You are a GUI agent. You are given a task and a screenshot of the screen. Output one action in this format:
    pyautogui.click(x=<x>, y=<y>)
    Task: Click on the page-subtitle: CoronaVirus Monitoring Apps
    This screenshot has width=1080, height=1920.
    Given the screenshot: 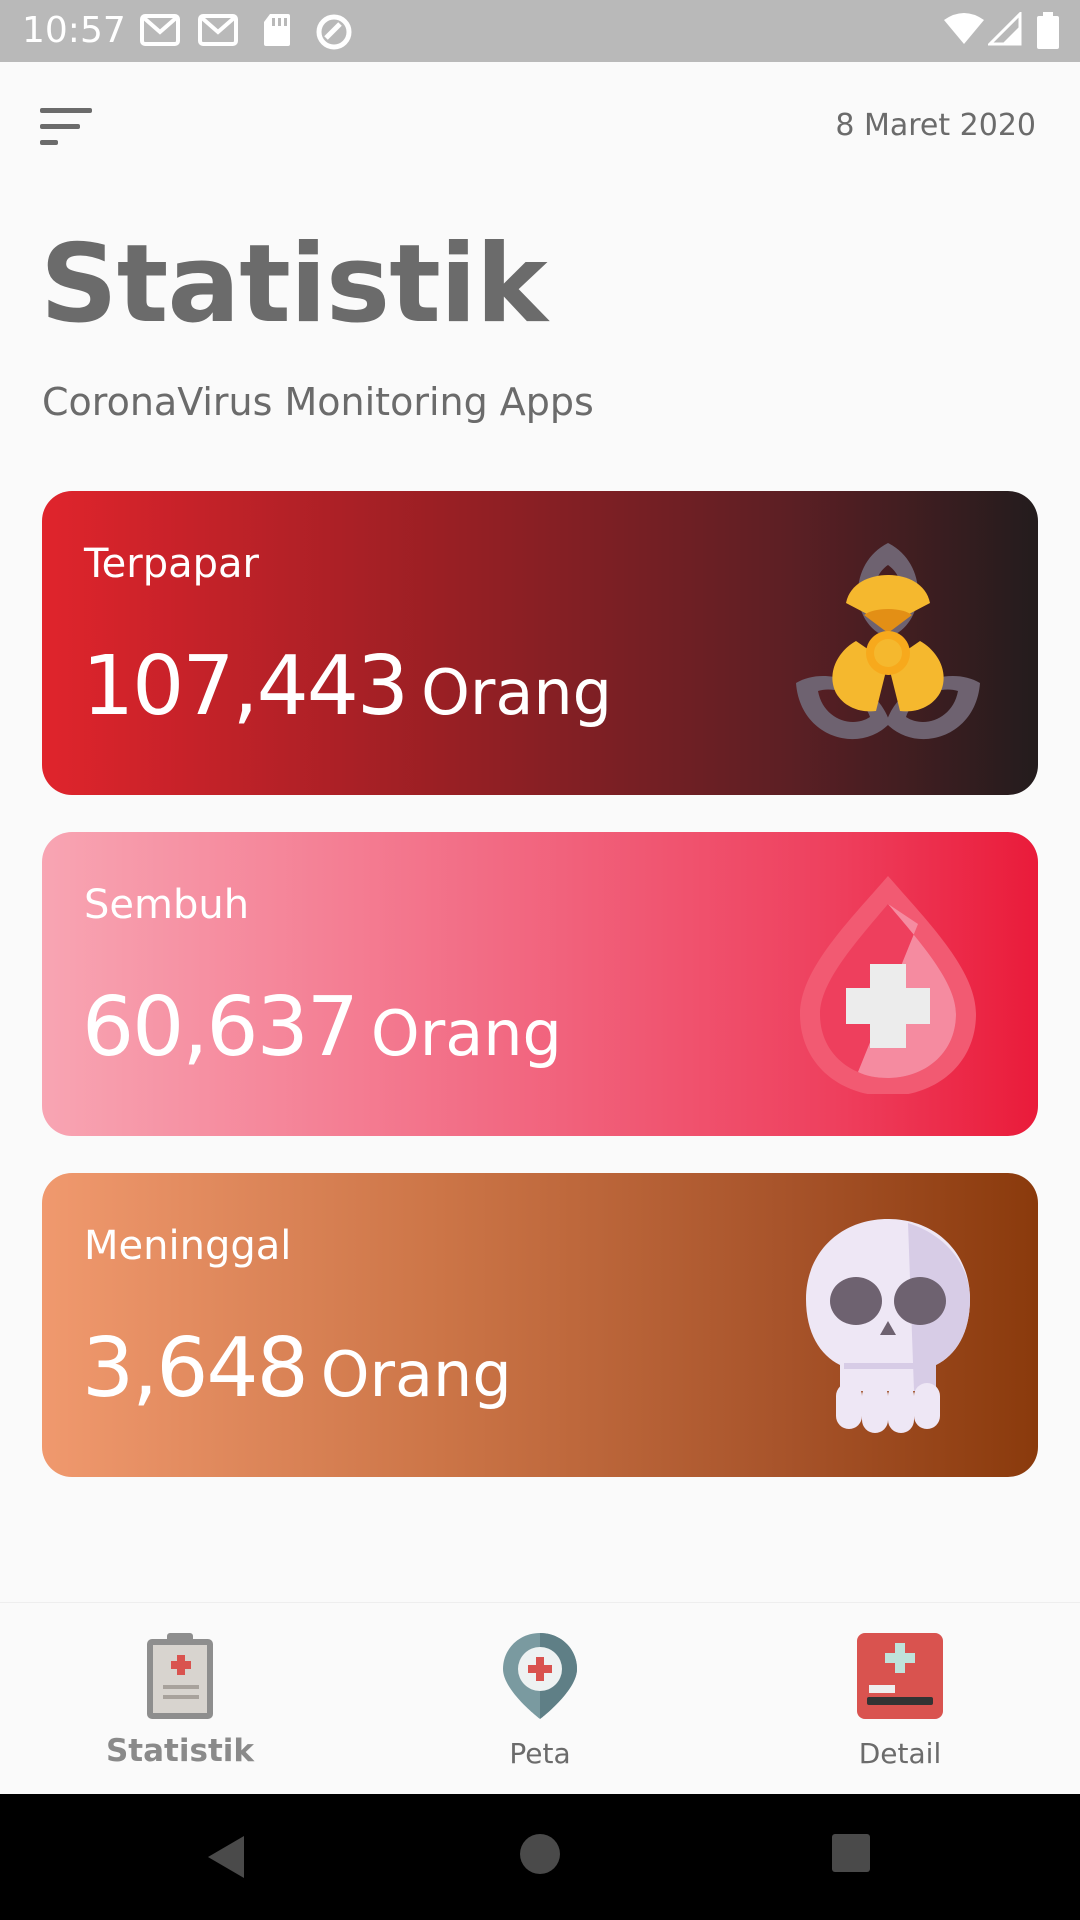 What is the action you would take?
    pyautogui.click(x=318, y=402)
    